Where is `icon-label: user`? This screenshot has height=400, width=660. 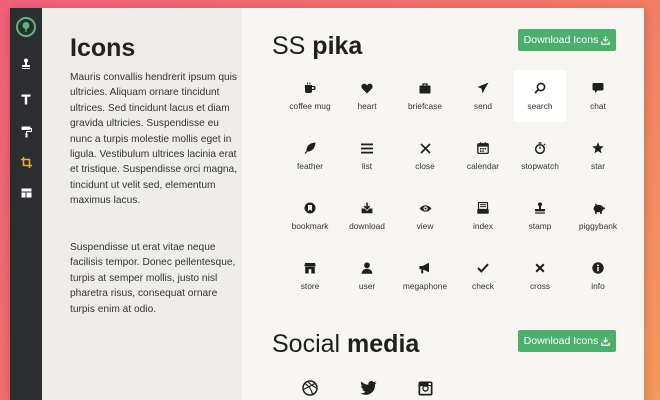 icon-label: user is located at coordinates (367, 286).